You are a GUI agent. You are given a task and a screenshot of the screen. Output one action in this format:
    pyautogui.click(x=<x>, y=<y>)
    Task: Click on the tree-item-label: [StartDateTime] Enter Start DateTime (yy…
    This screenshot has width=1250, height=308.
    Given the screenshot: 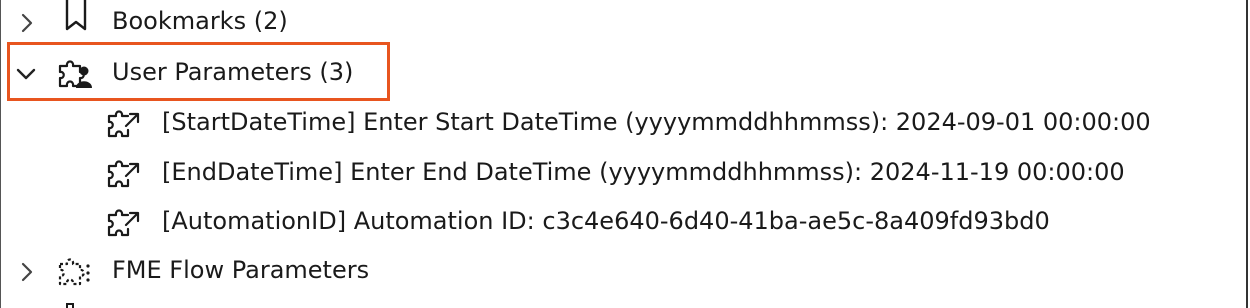 What is the action you would take?
    pyautogui.click(x=656, y=122)
    